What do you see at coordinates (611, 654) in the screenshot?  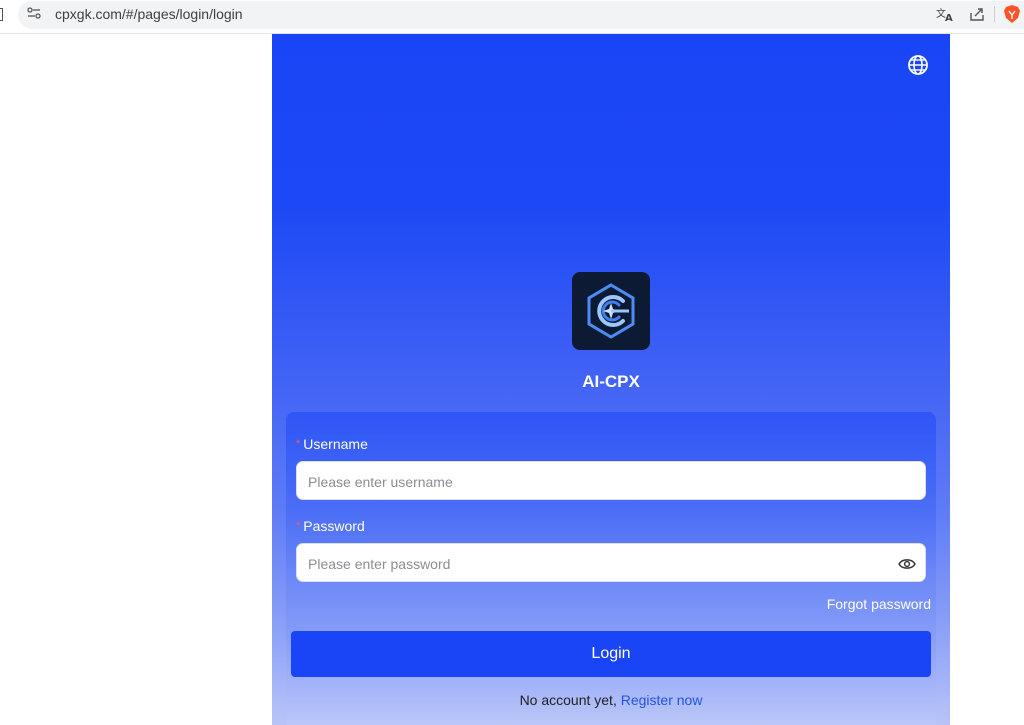 I see `login-button: Login` at bounding box center [611, 654].